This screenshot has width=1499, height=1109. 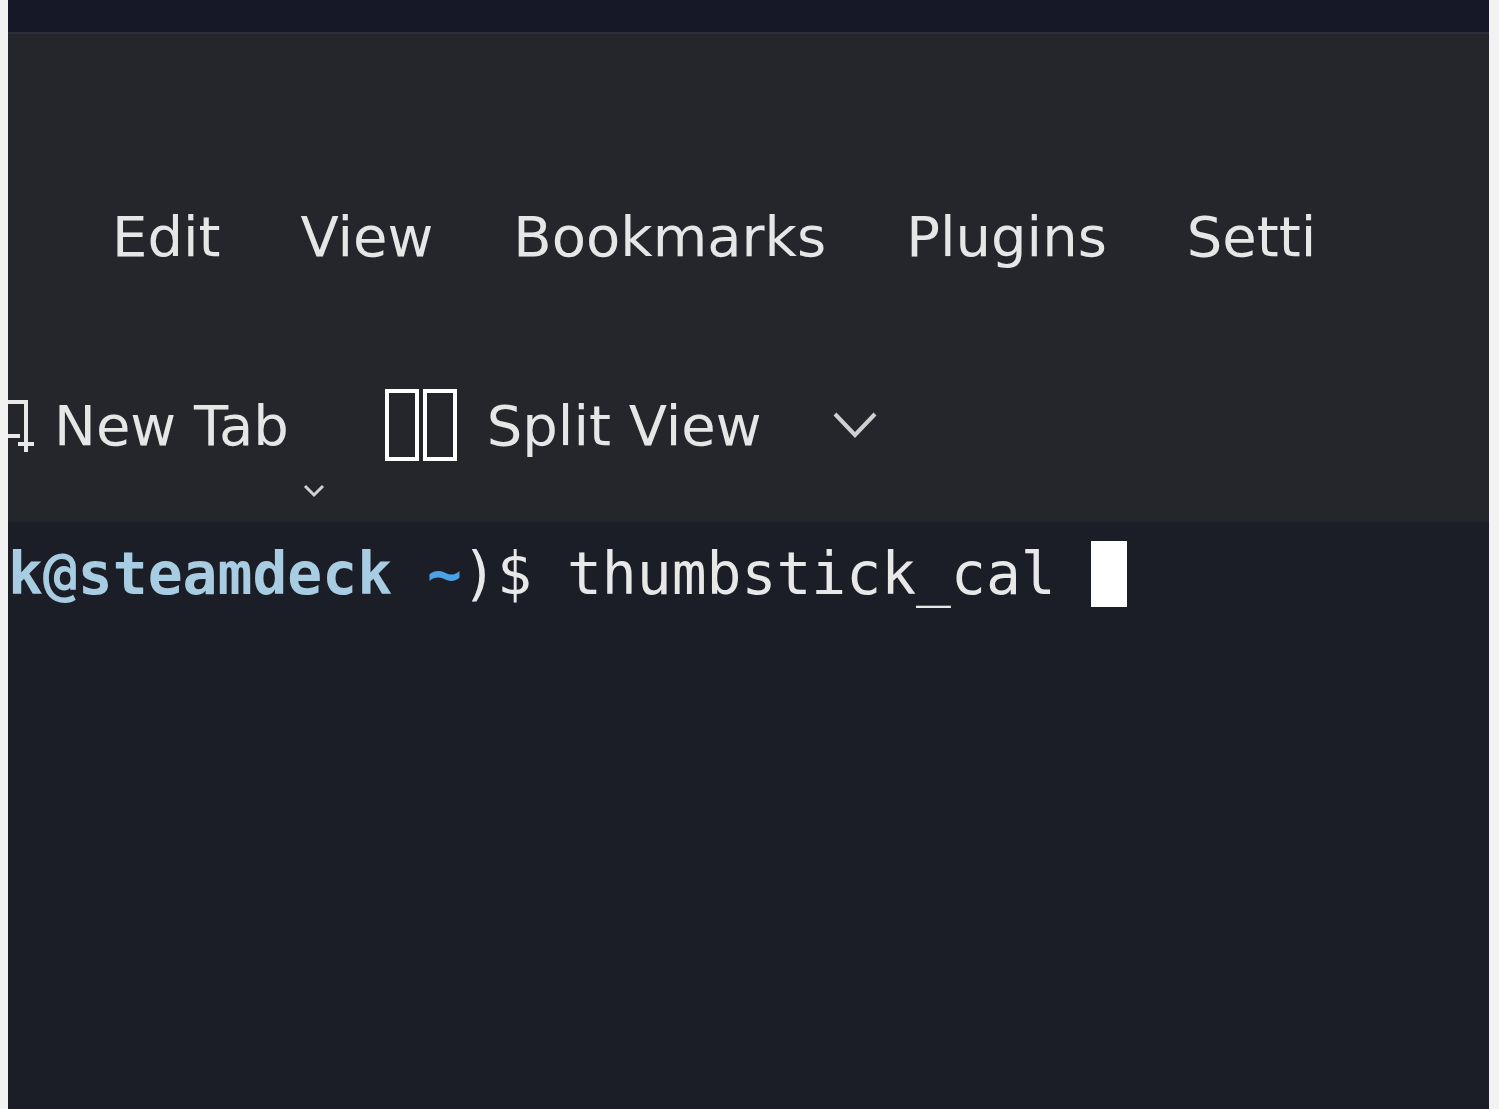 What do you see at coordinates (367, 236) in the screenshot?
I see `menu-item: View` at bounding box center [367, 236].